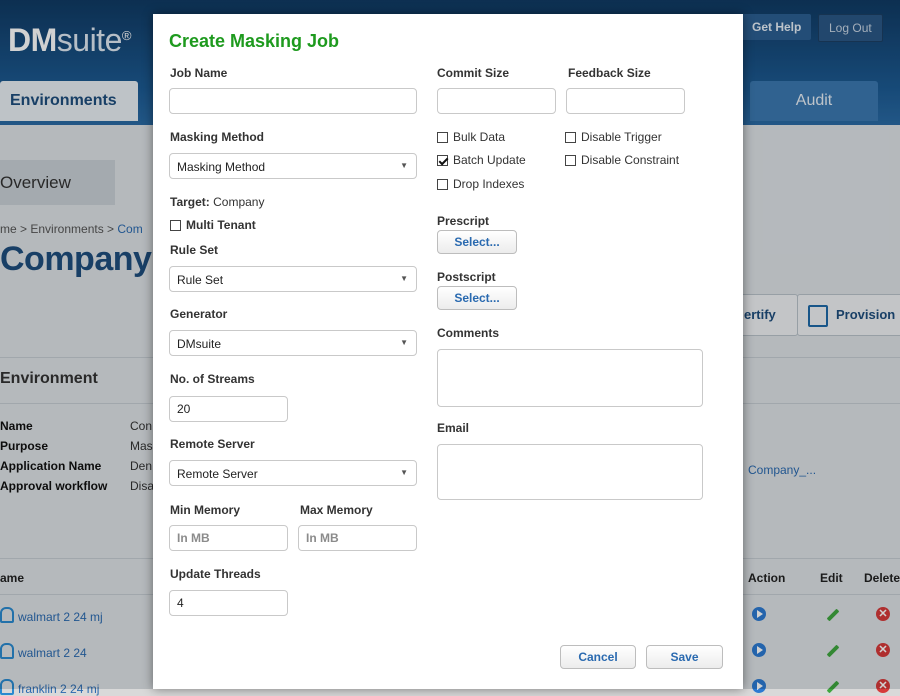 This screenshot has width=900, height=696. Describe the element at coordinates (481, 160) in the screenshot. I see `batch-update-checkbox: Batch Update` at that location.